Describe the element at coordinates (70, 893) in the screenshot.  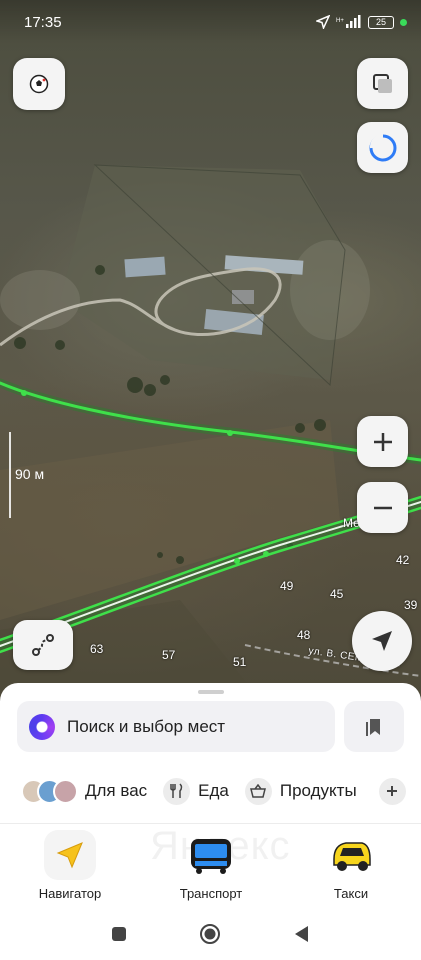
I see `nav-label: Навигатор` at that location.